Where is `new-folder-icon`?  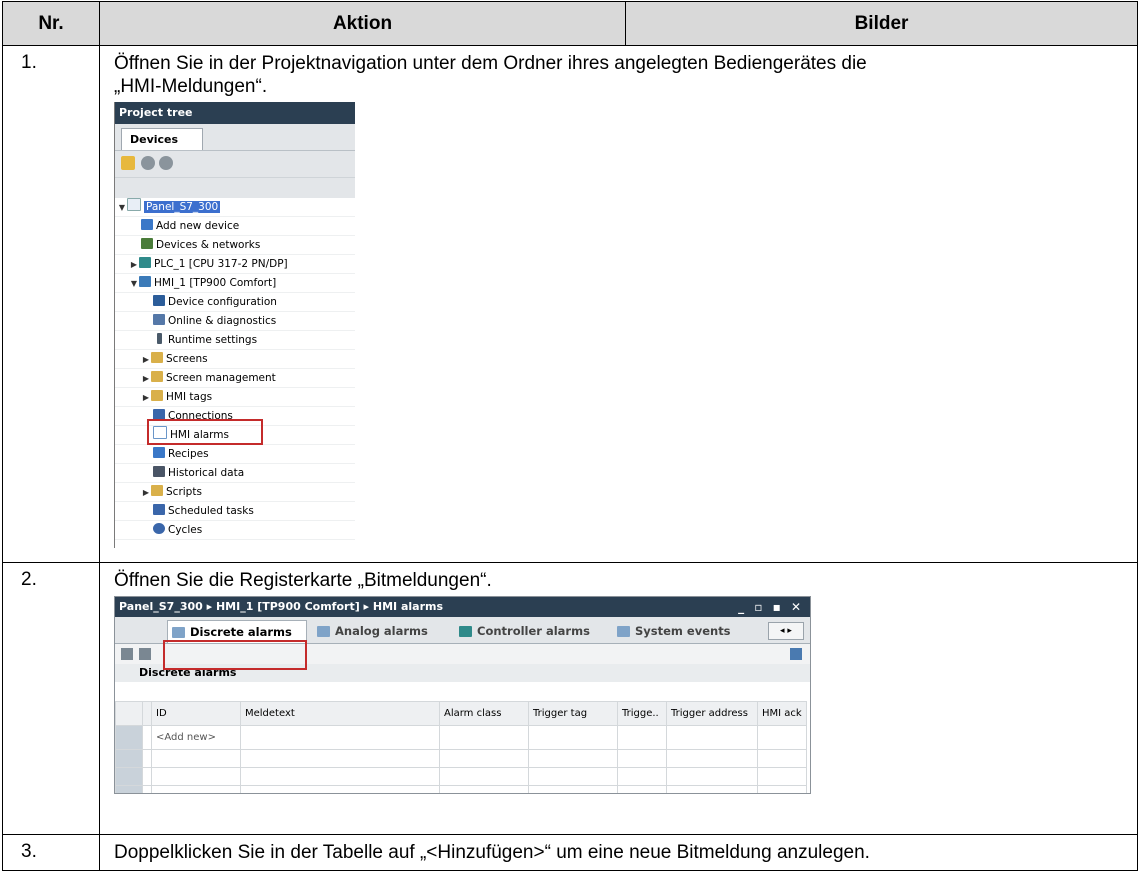 new-folder-icon is located at coordinates (128, 163).